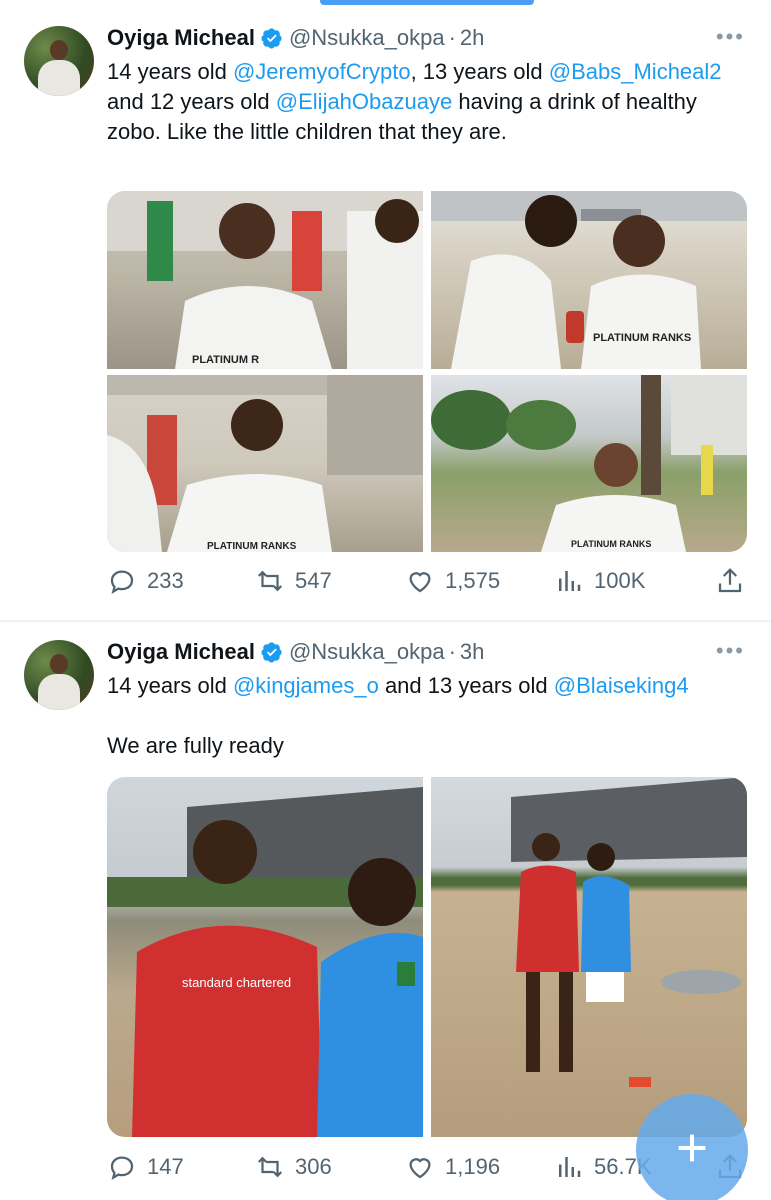  I want to click on text-segment: and 13 years old, so click(466, 685).